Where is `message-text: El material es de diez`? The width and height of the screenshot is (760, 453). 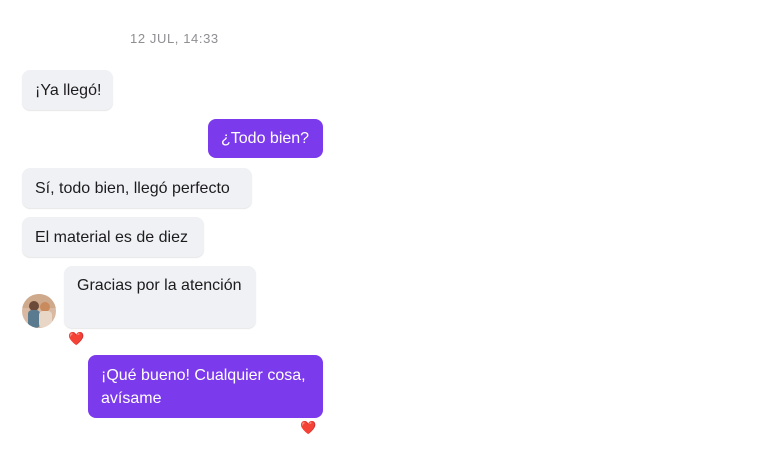 message-text: El material es de diez is located at coordinates (111, 237).